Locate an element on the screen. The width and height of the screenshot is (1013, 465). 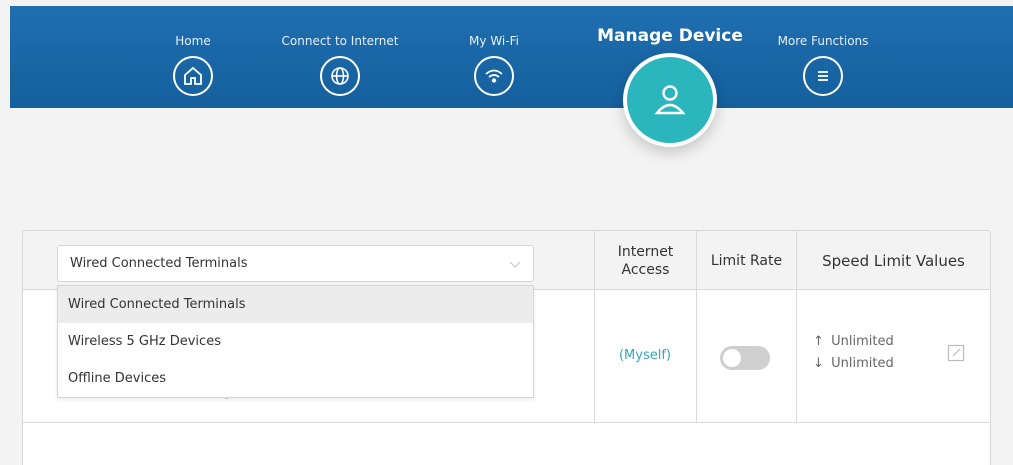
edit-icon is located at coordinates (956, 353).